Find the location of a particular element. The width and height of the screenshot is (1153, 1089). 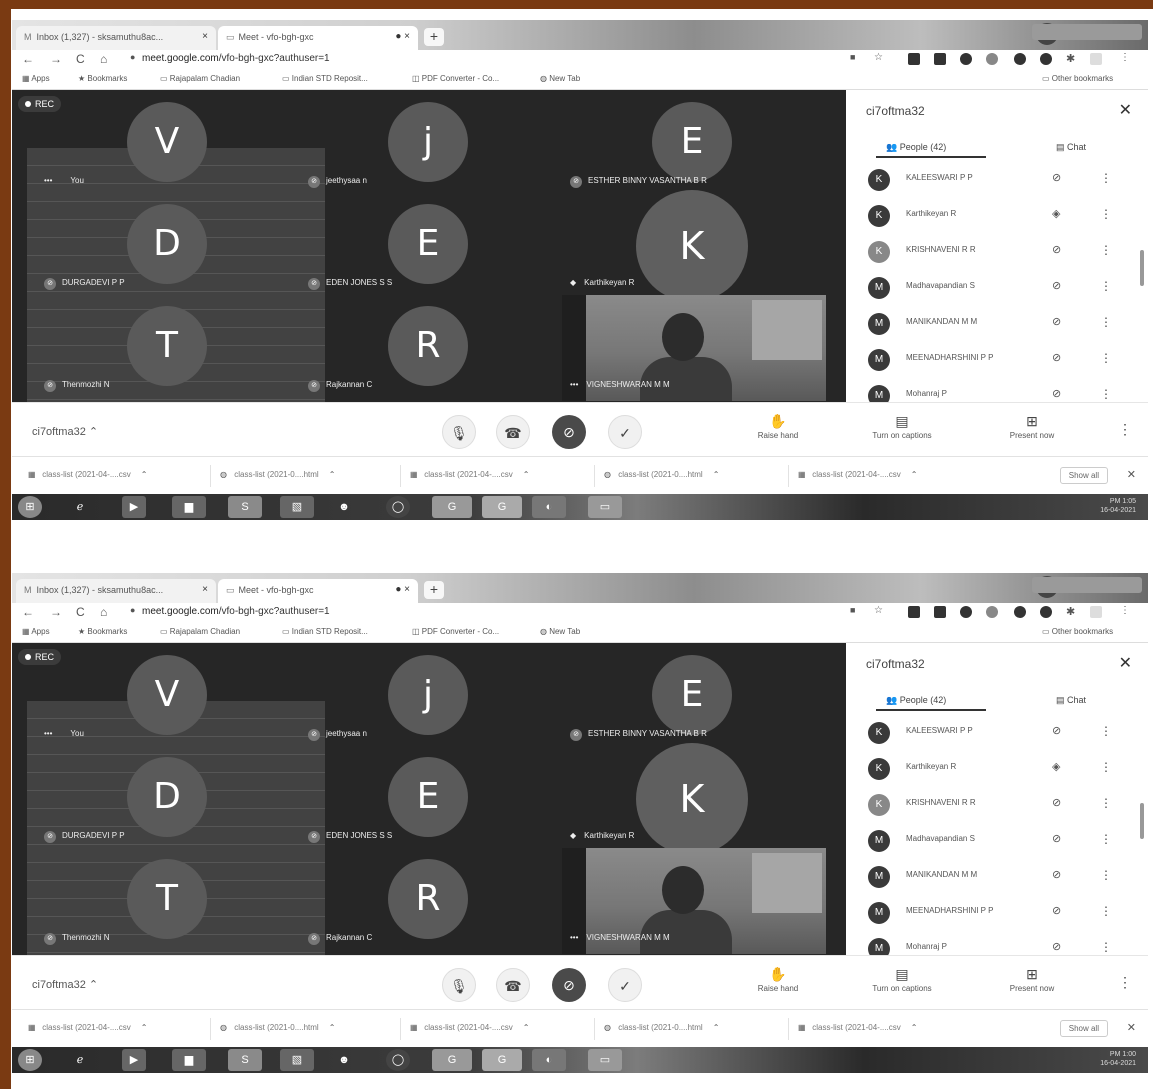

close-icon: ● × is located at coordinates (402, 589).